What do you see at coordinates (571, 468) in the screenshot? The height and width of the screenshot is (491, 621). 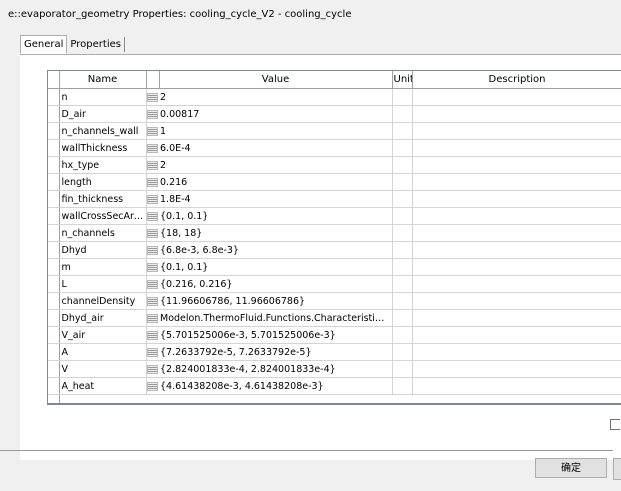 I see `ok-button: 确定` at bounding box center [571, 468].